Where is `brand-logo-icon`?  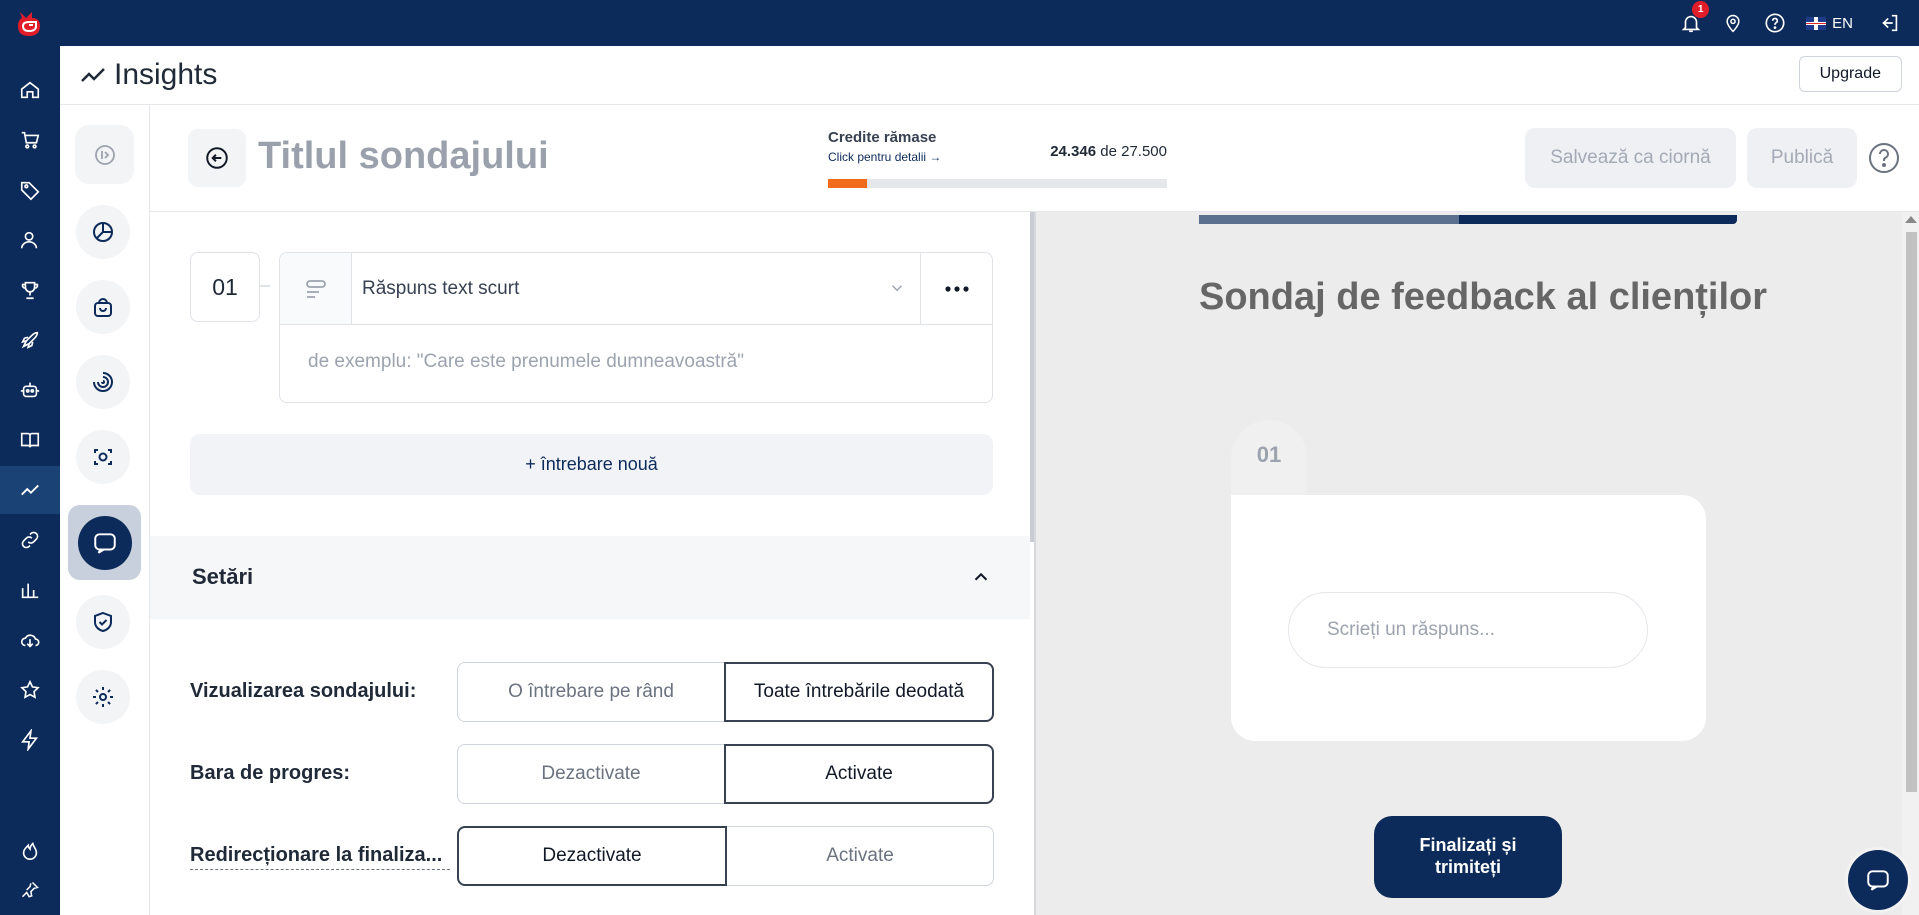 brand-logo-icon is located at coordinates (29, 24).